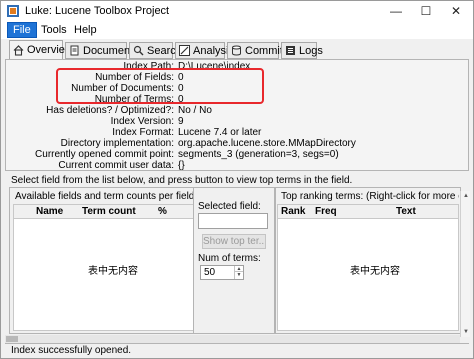 Image resolution: width=474 pixels, height=359 pixels. I want to click on top-terms-empty-message: 表中无内容, so click(375, 271).